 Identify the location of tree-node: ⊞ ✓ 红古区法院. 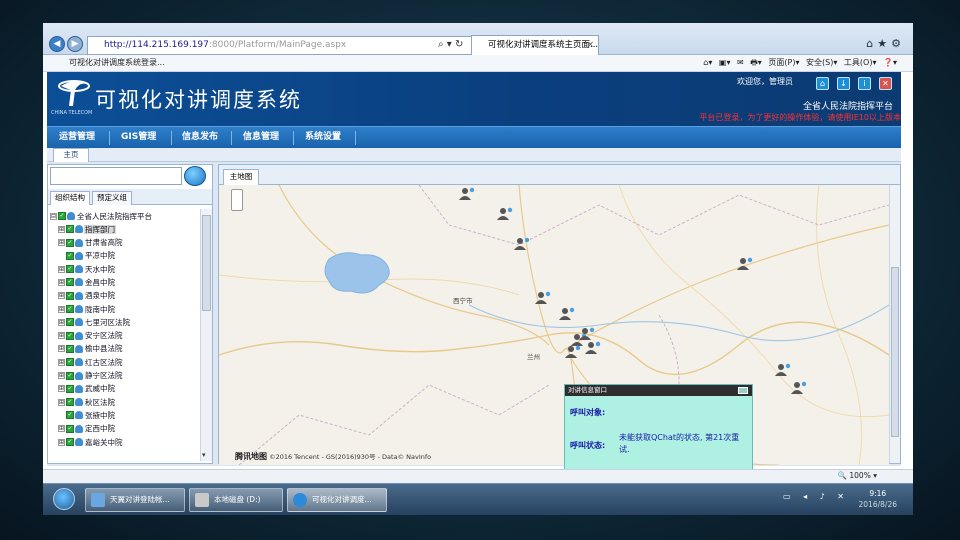
(123, 361).